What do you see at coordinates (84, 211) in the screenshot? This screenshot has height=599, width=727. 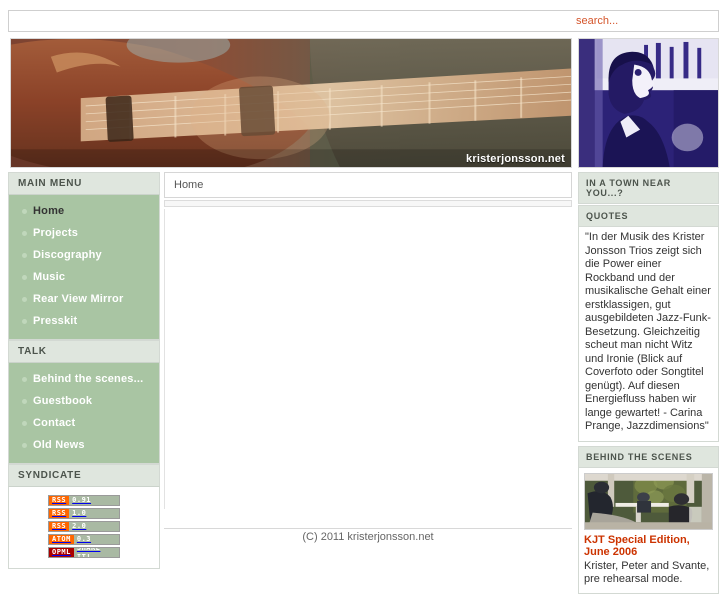 I see `sidebar-item-home: Home` at bounding box center [84, 211].